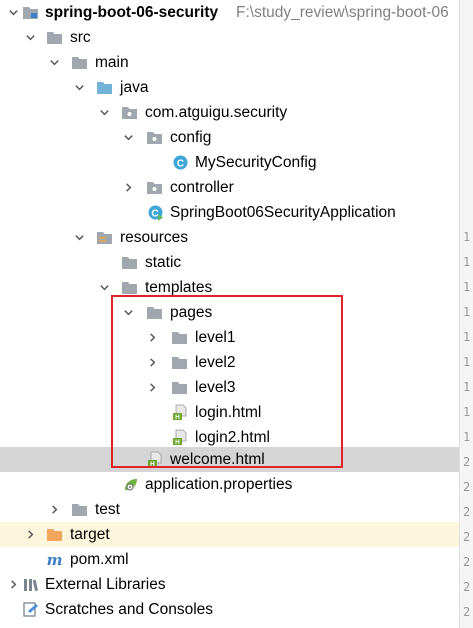 The width and height of the screenshot is (473, 628). Describe the element at coordinates (230, 262) in the screenshot. I see `tree-row-static: static` at that location.